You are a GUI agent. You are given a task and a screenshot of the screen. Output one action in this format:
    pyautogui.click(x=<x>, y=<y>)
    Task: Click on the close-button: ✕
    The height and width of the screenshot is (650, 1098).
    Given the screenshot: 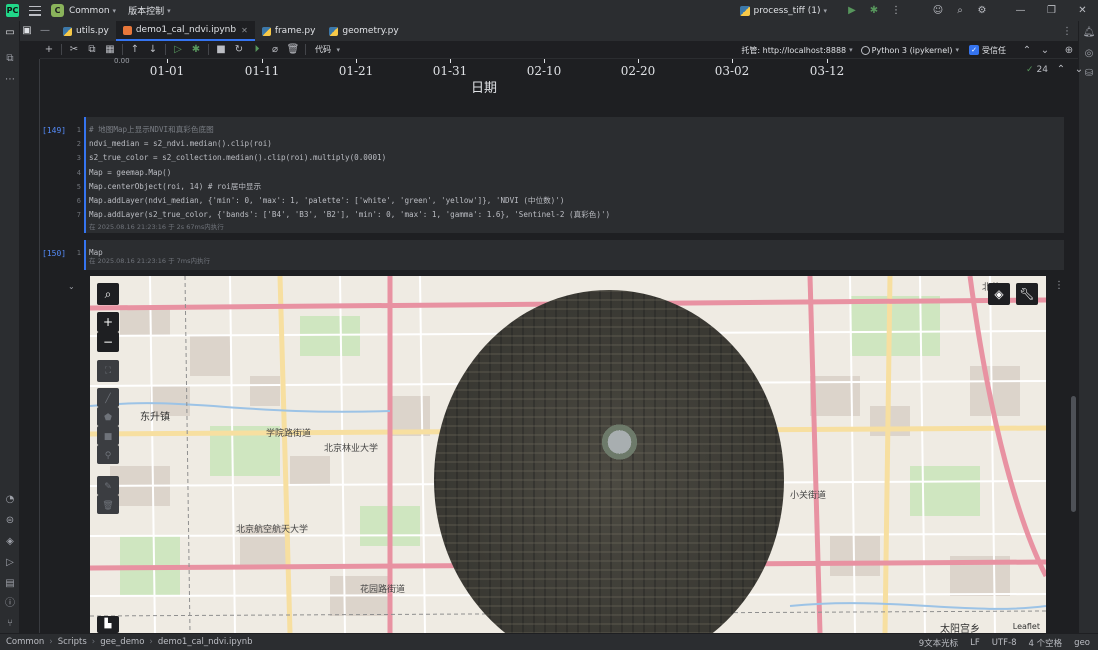 What is the action you would take?
    pyautogui.click(x=1082, y=10)
    